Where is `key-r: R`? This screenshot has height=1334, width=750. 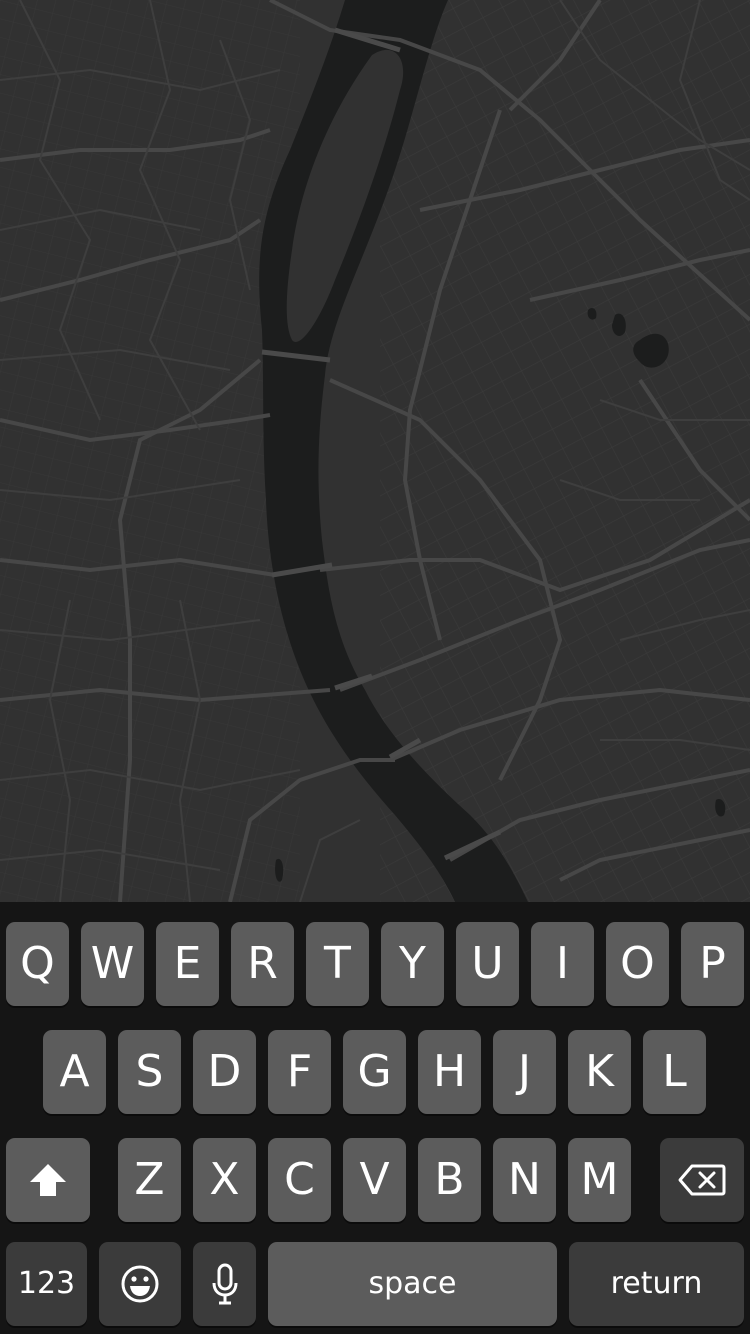 key-r: R is located at coordinates (262, 964).